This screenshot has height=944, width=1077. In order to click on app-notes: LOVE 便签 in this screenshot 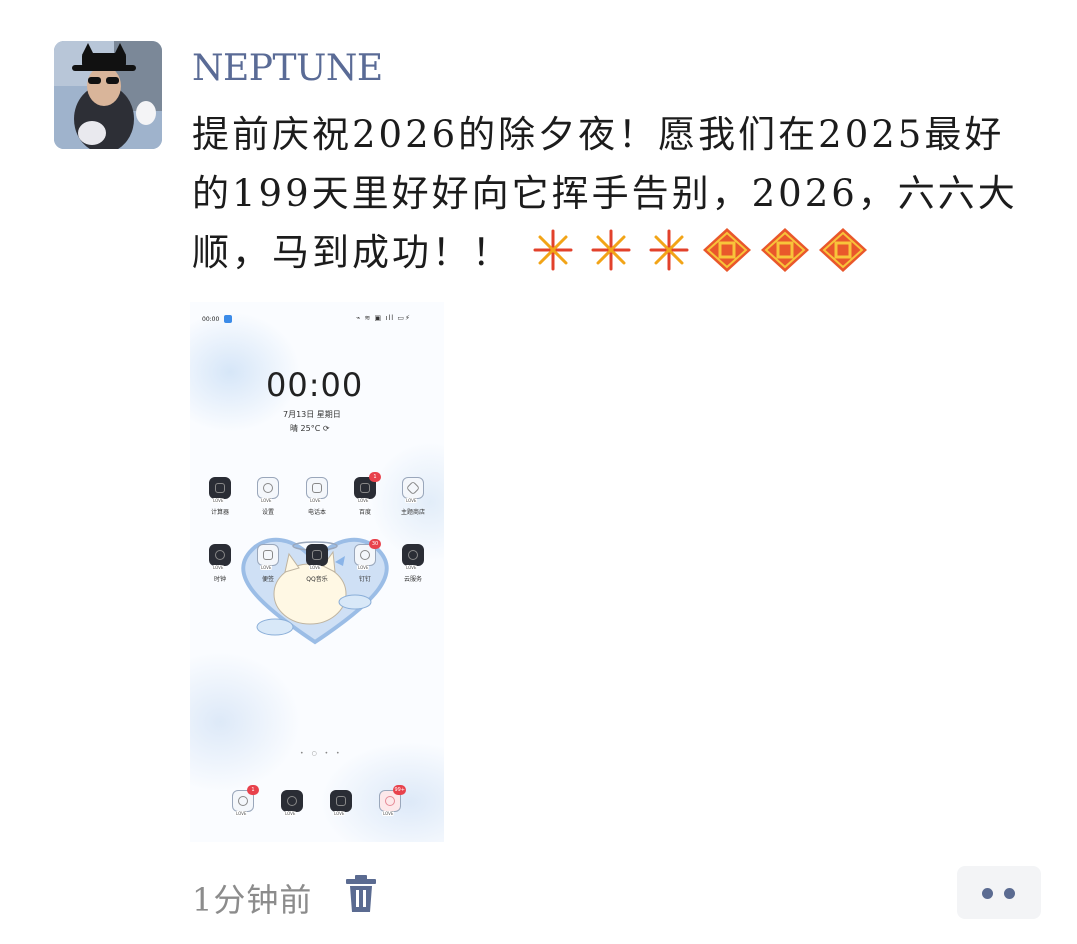, I will do `click(268, 563)`.